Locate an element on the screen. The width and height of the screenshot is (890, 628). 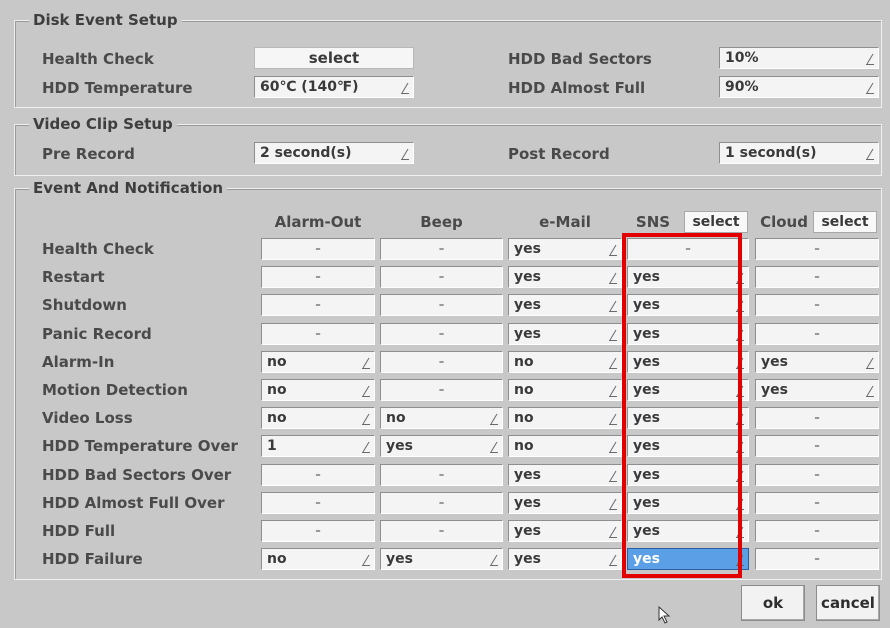
cloud-value: - is located at coordinates (817, 249).